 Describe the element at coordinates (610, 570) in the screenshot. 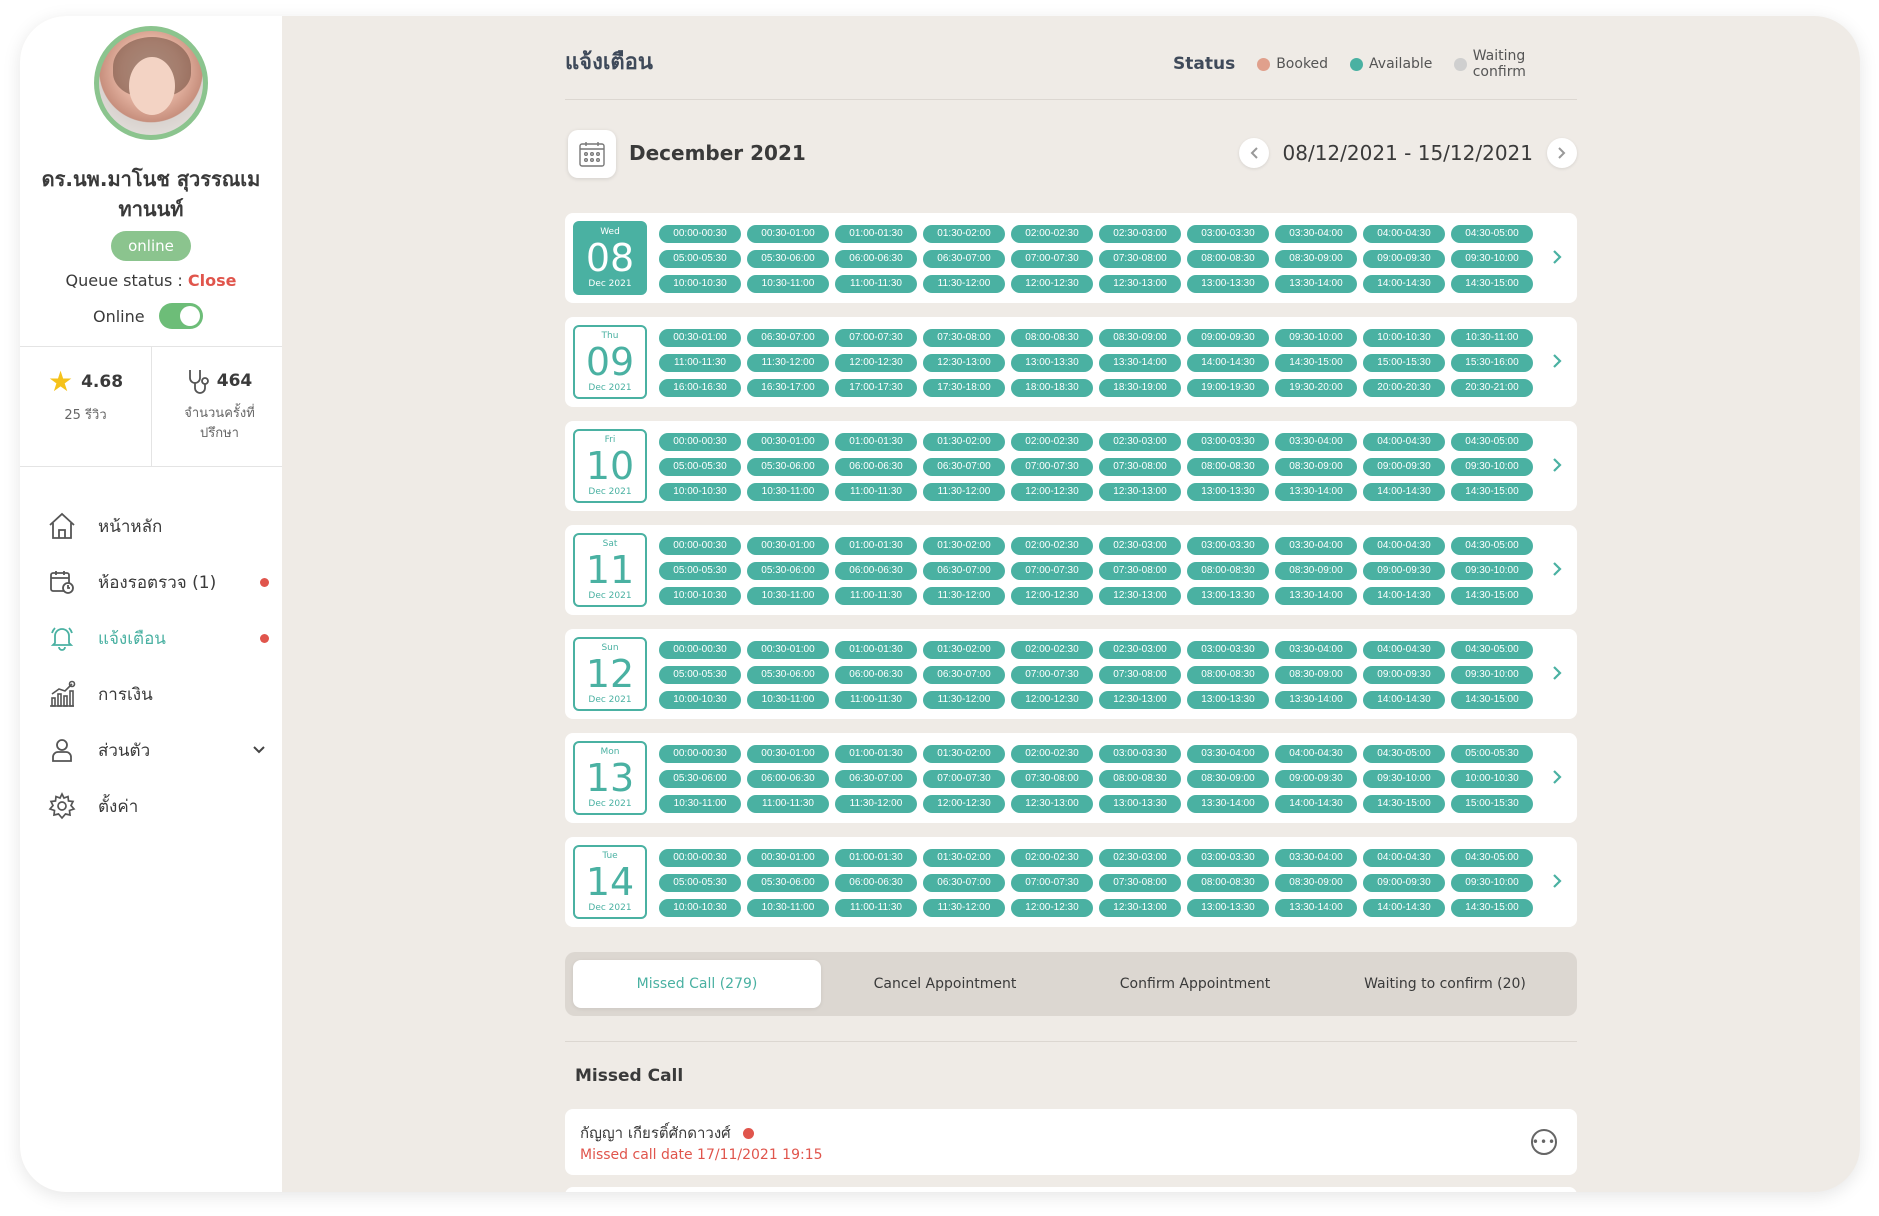

I see `date-tile: Sat 11 Dec 2021` at that location.